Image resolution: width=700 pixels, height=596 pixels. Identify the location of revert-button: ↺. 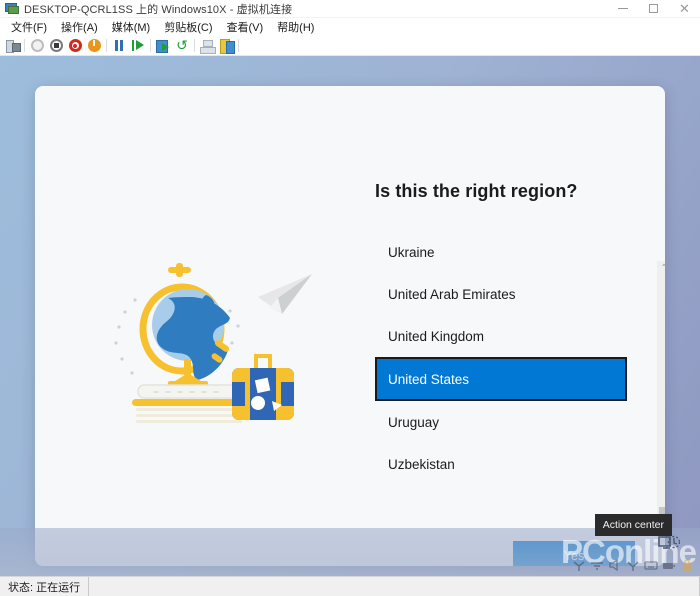
(182, 46).